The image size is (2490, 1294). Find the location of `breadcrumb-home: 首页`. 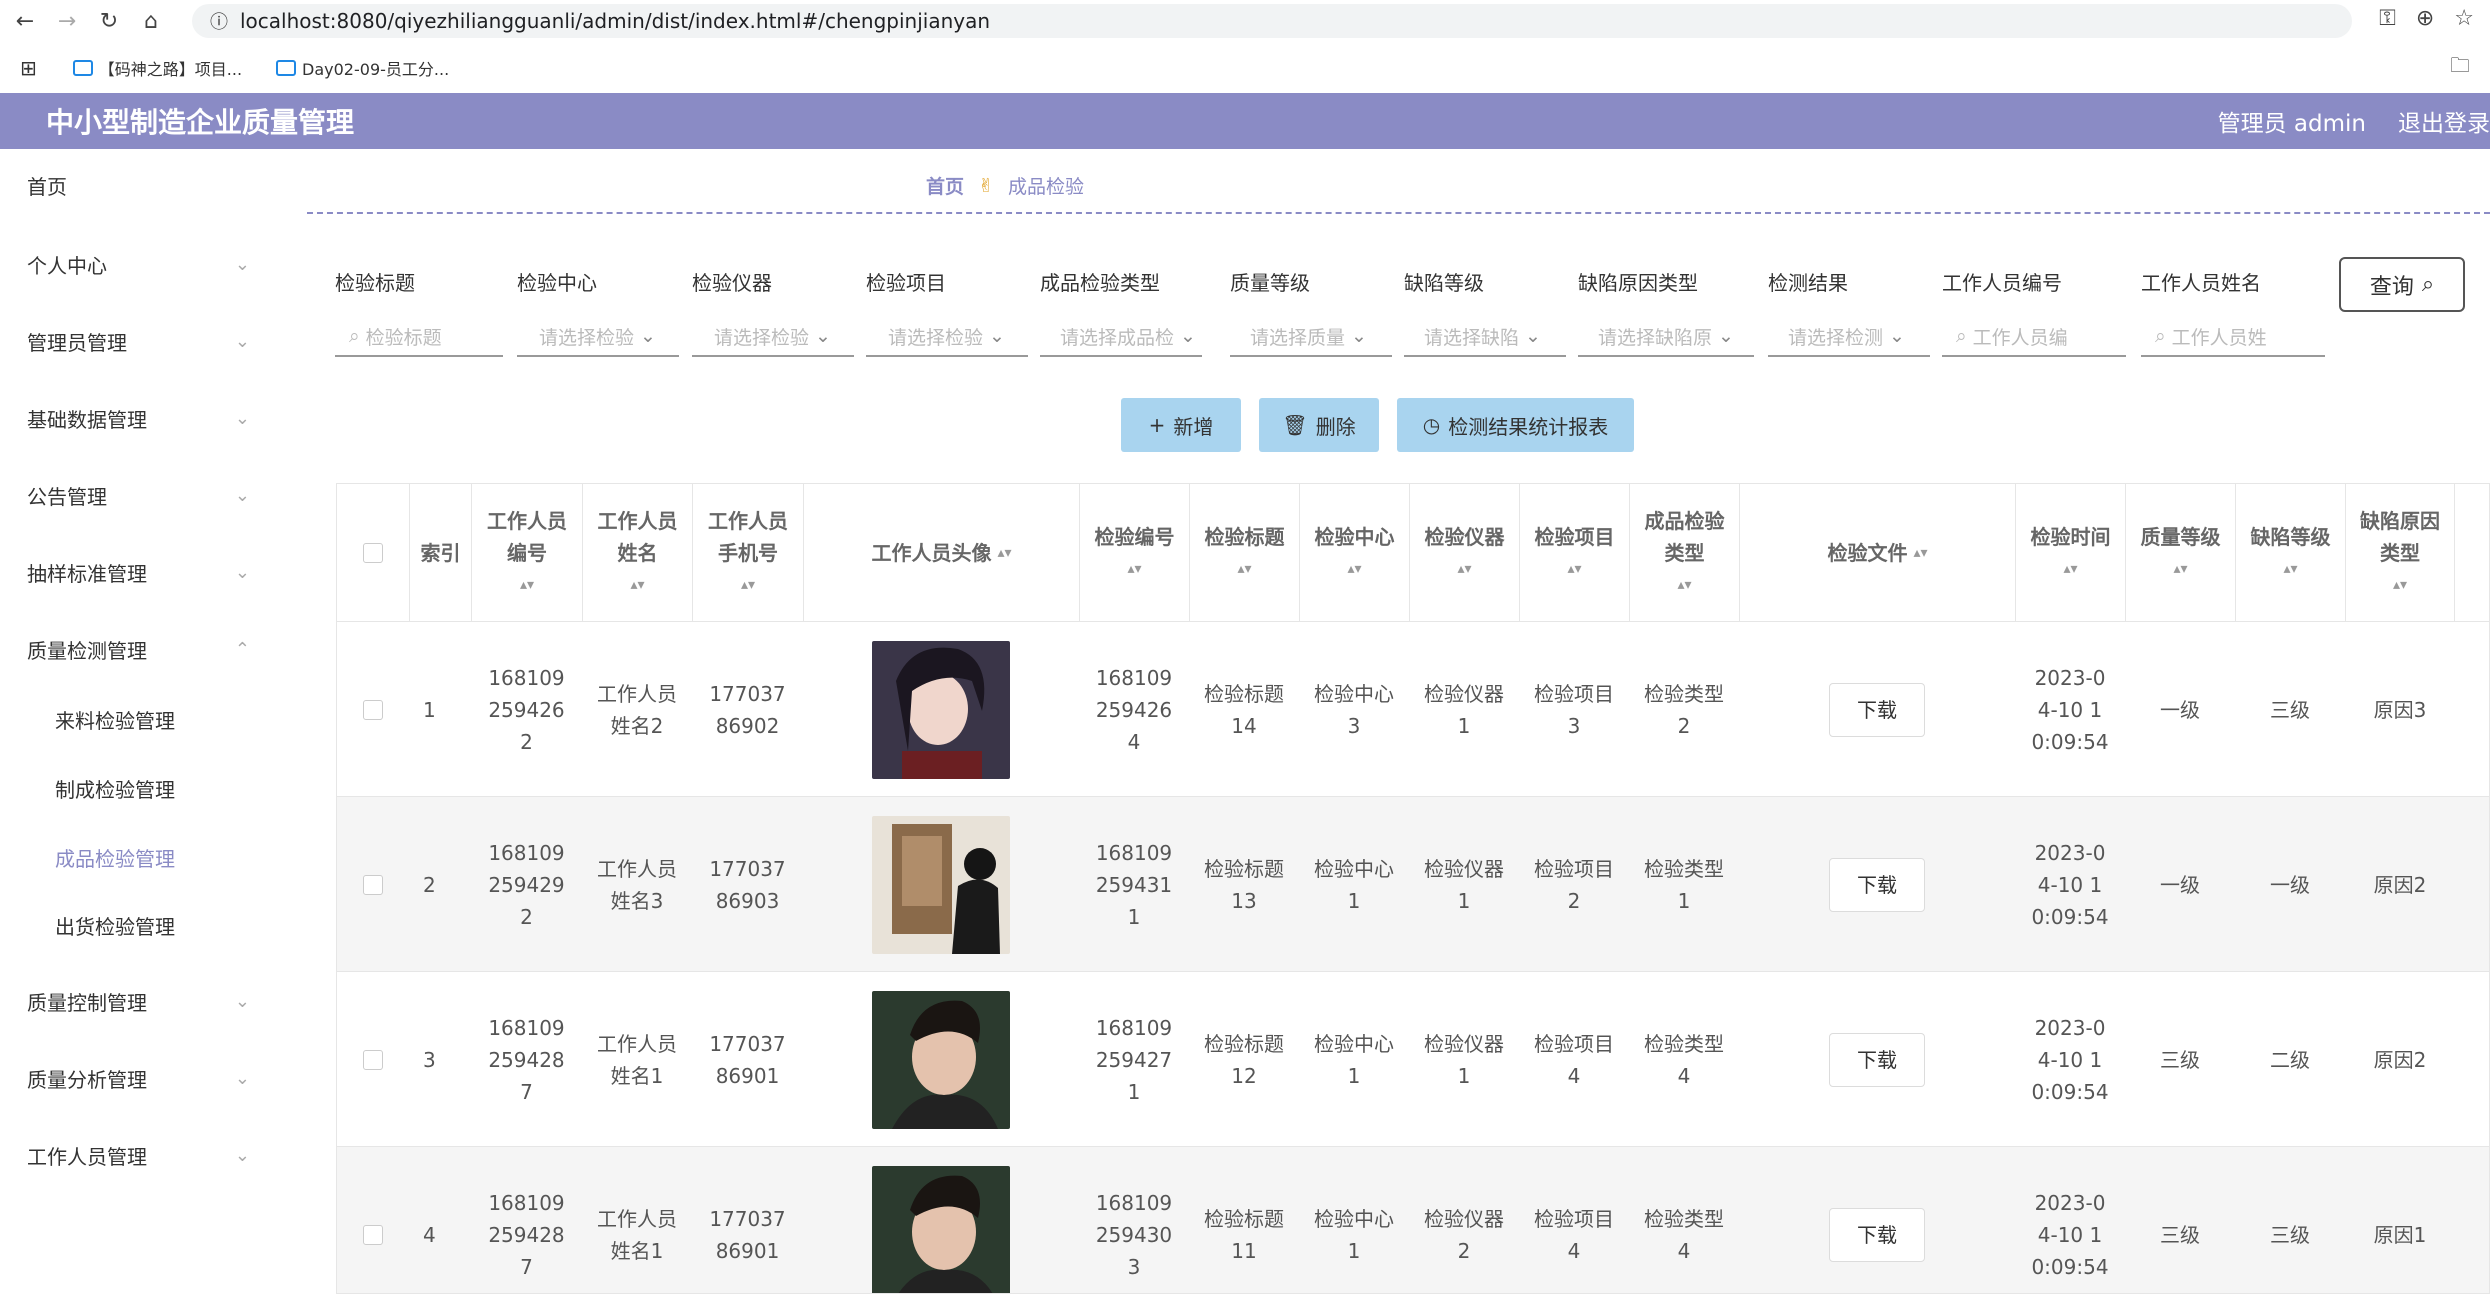

breadcrumb-home: 首页 is located at coordinates (945, 185).